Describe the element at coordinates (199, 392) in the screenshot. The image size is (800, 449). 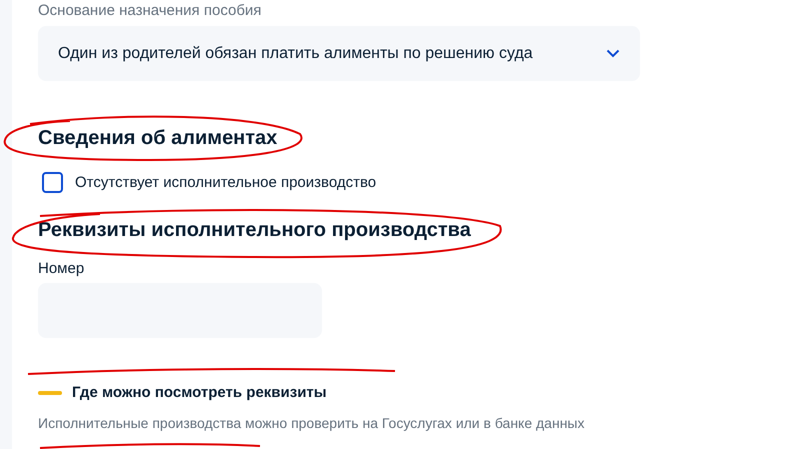
I see `expandable-hint-title: Где можно посмотреть реквизиты` at that location.